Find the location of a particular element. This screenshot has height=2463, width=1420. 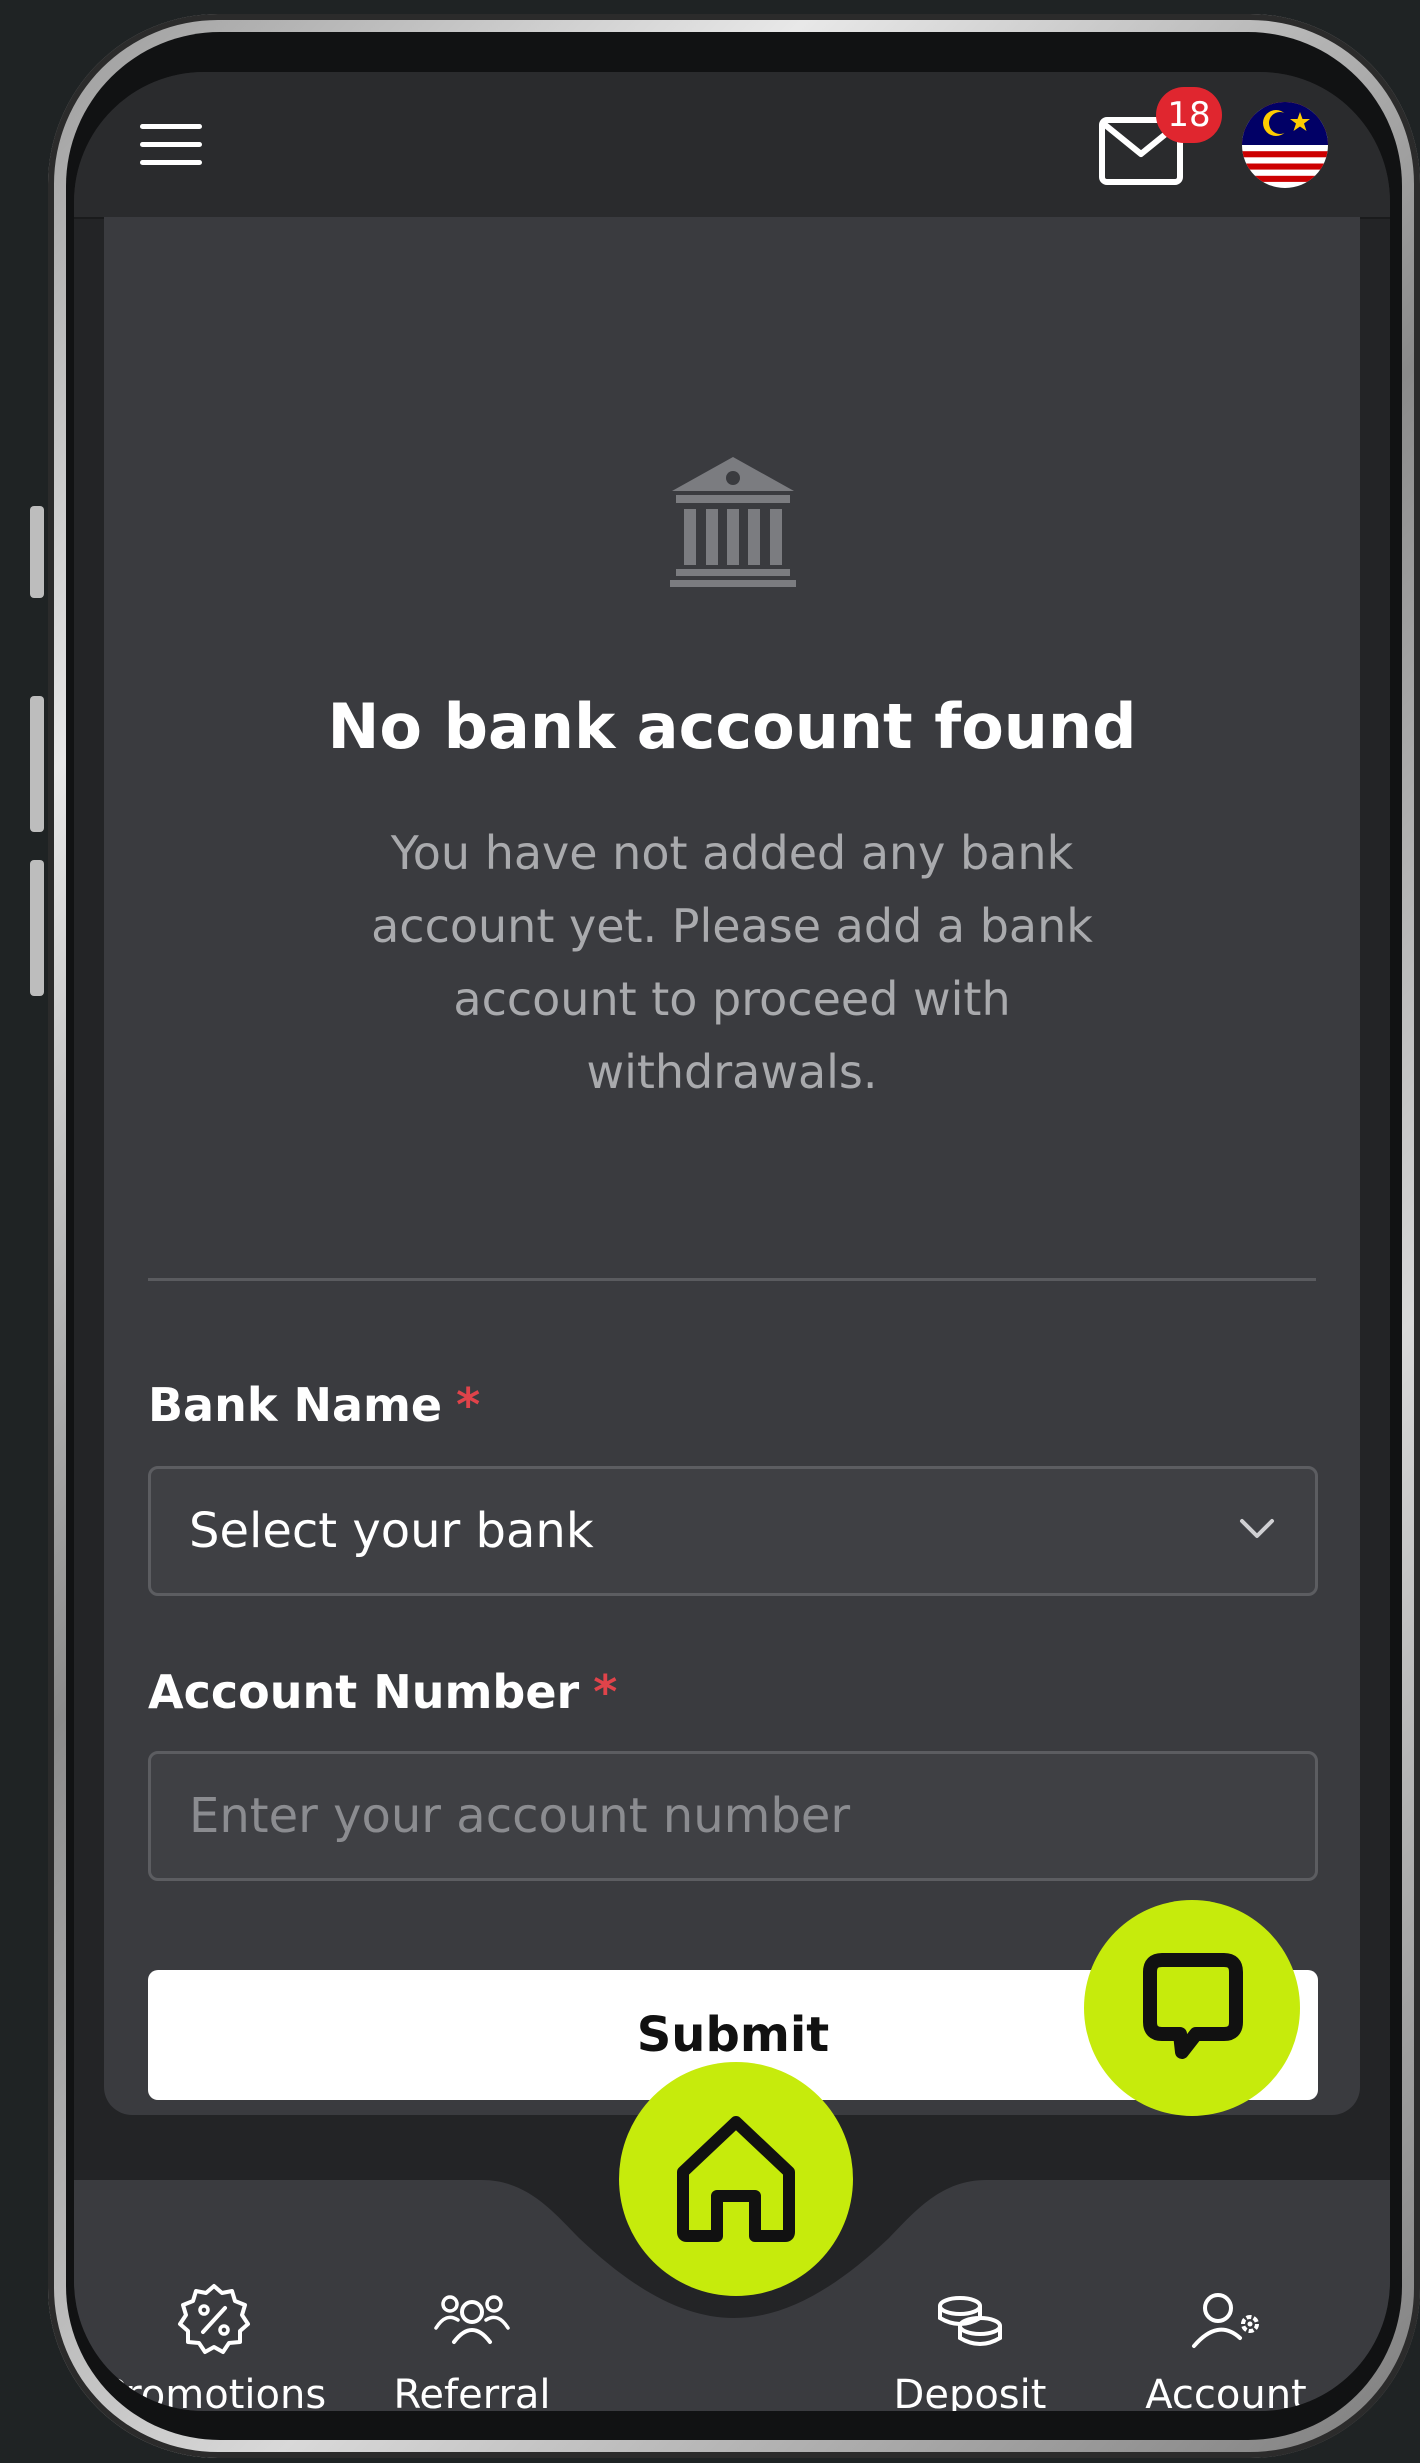

live-chat-button is located at coordinates (1192, 2008).